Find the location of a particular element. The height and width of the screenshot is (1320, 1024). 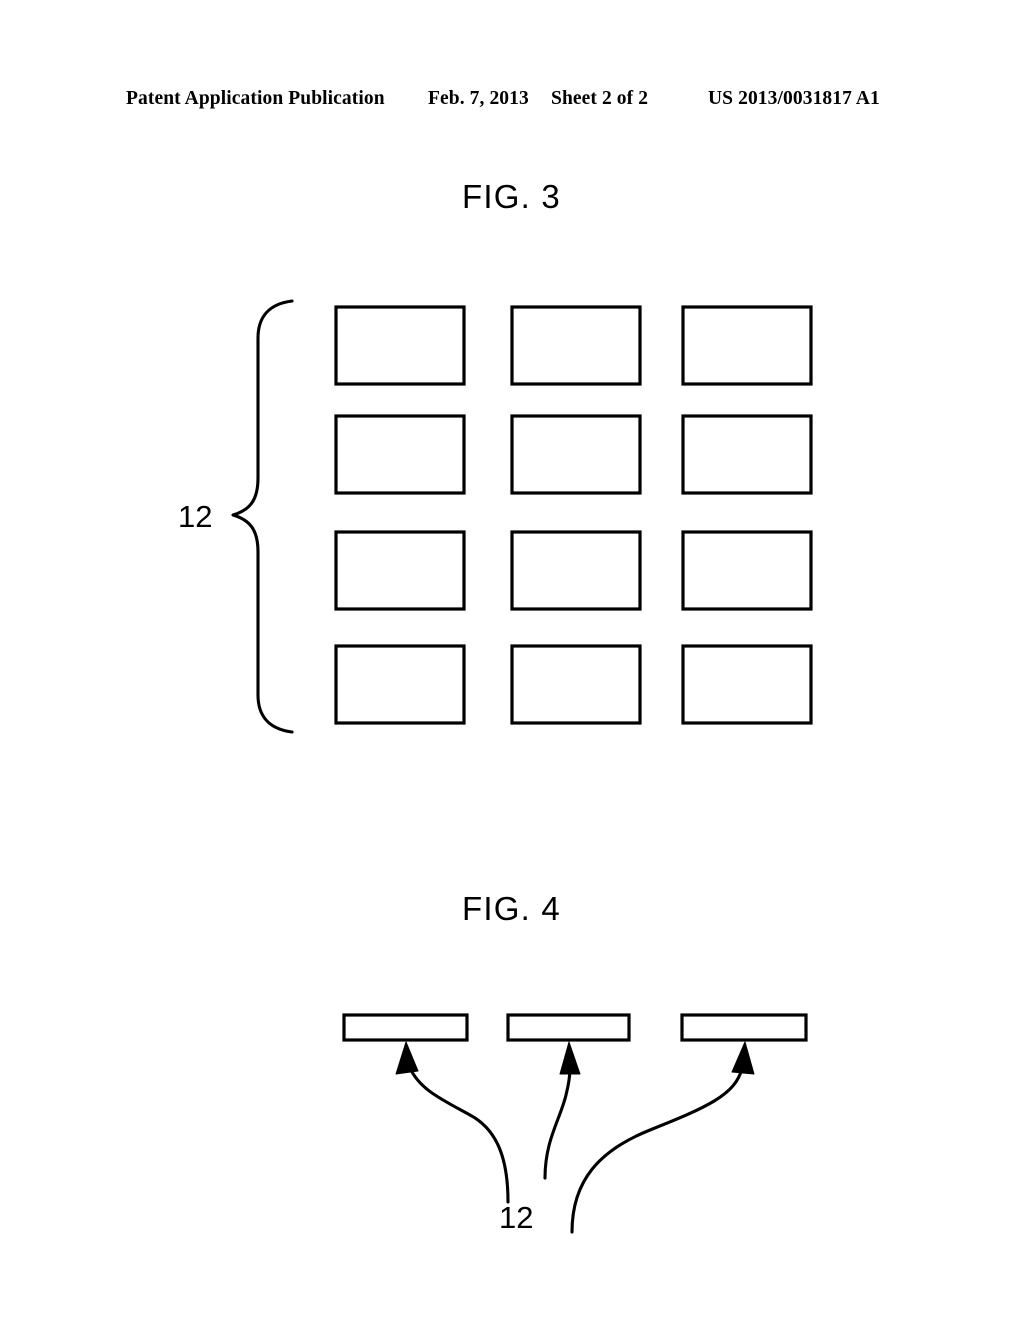

fig3-cell-r1c1 is located at coordinates (400, 345).